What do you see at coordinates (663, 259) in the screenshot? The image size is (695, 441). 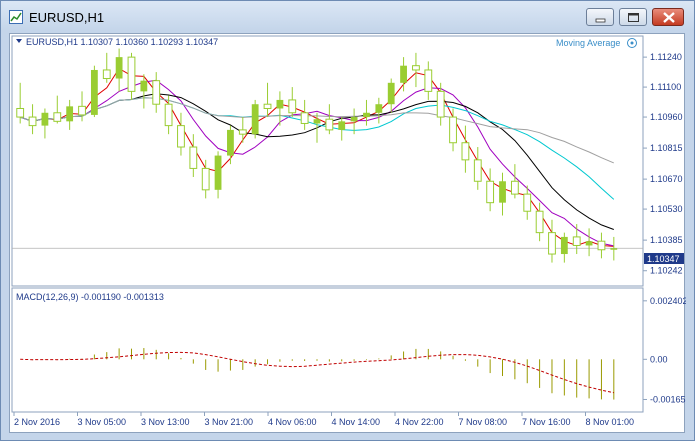 I see `current-price-label: 1.10347` at bounding box center [663, 259].